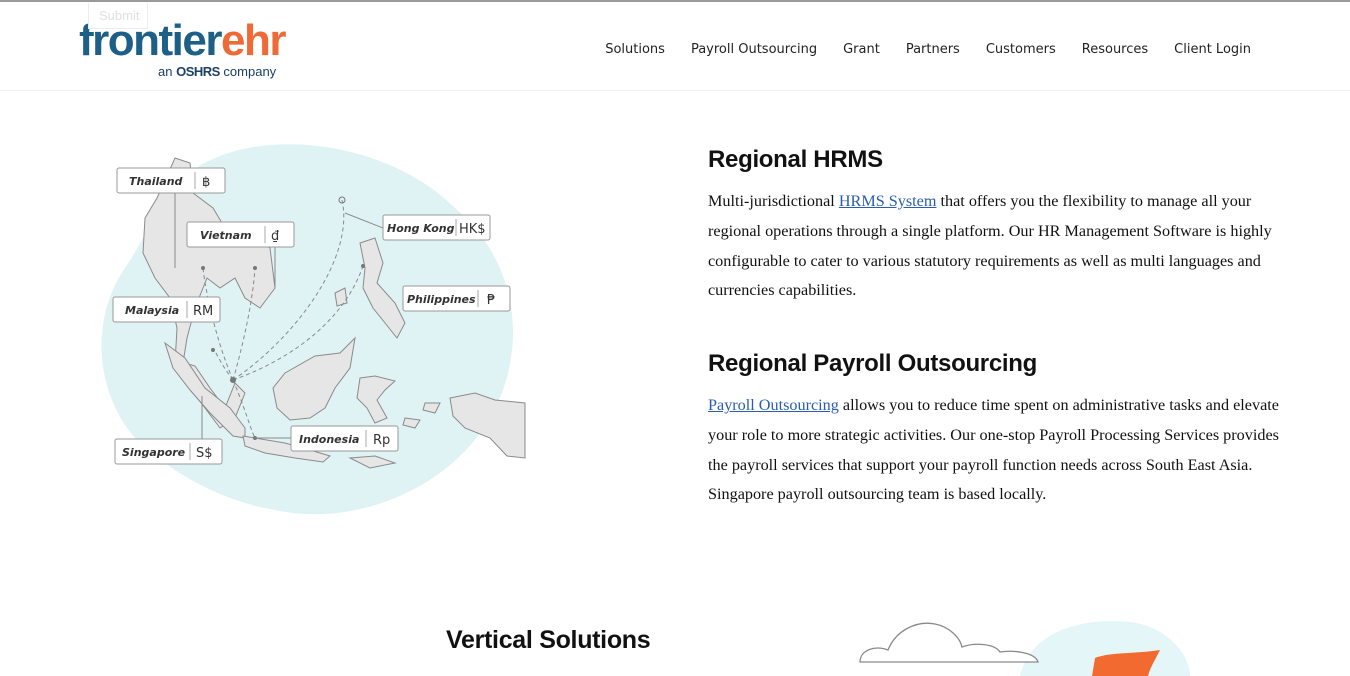 Image resolution: width=1350 pixels, height=676 pixels. Describe the element at coordinates (949, 642) in the screenshot. I see `cloud-icon` at that location.